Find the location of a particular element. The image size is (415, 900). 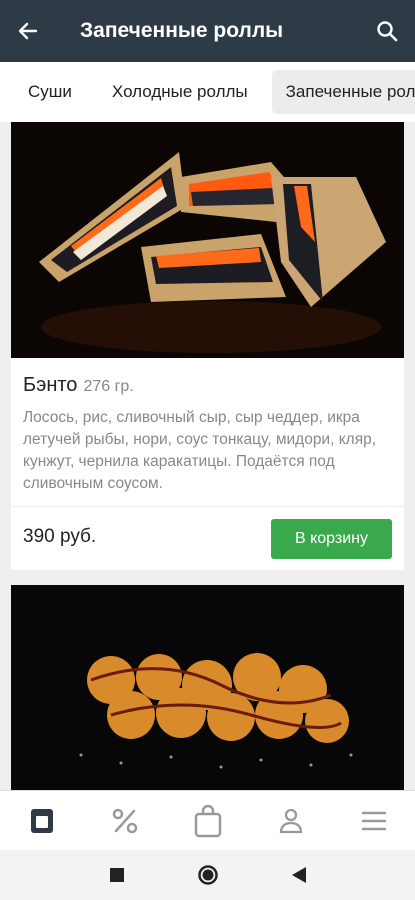

nav-menu is located at coordinates (41, 820).